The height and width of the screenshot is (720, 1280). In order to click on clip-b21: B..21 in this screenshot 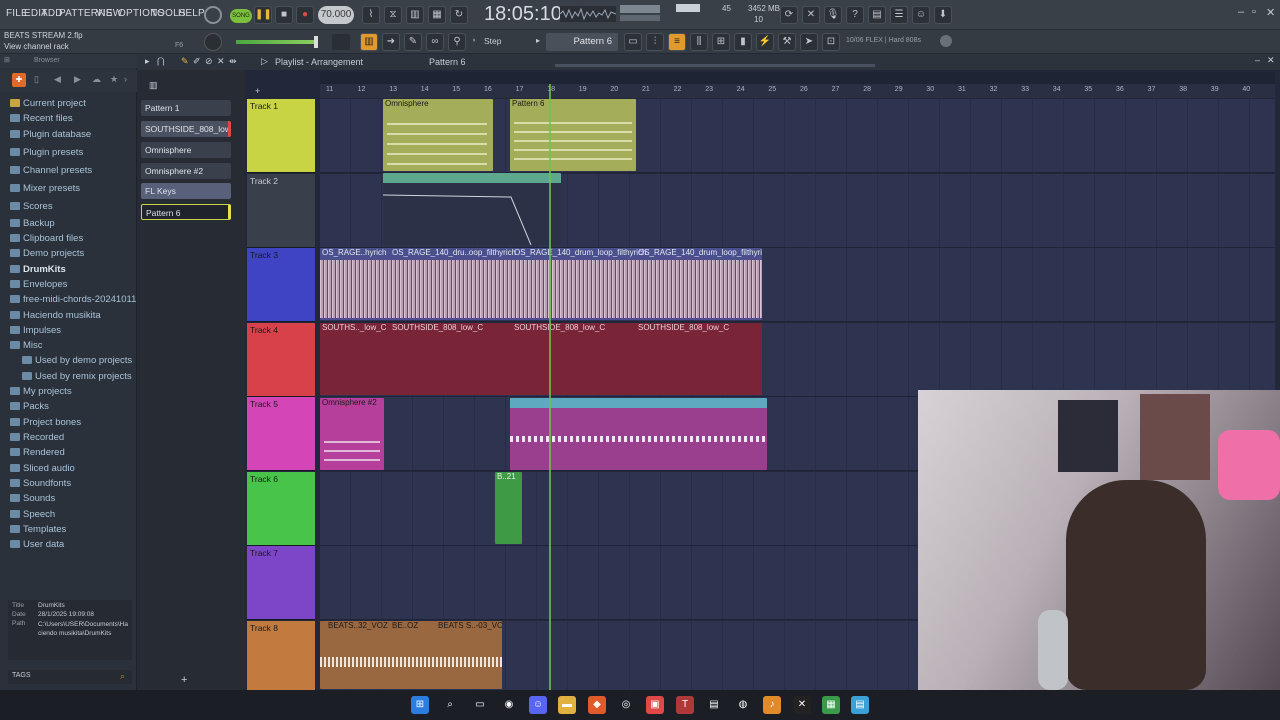, I will do `click(508, 508)`.